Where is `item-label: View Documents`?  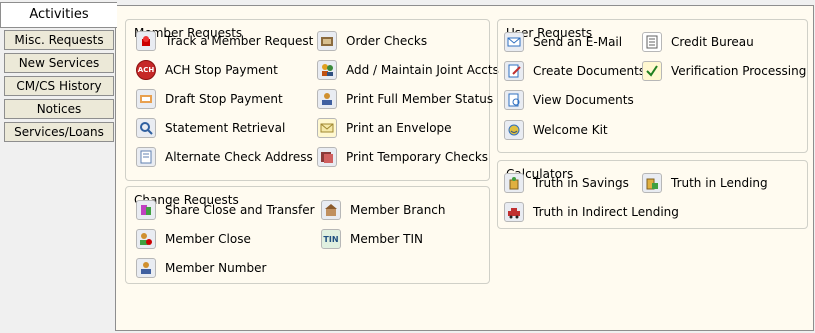 item-label: View Documents is located at coordinates (583, 100).